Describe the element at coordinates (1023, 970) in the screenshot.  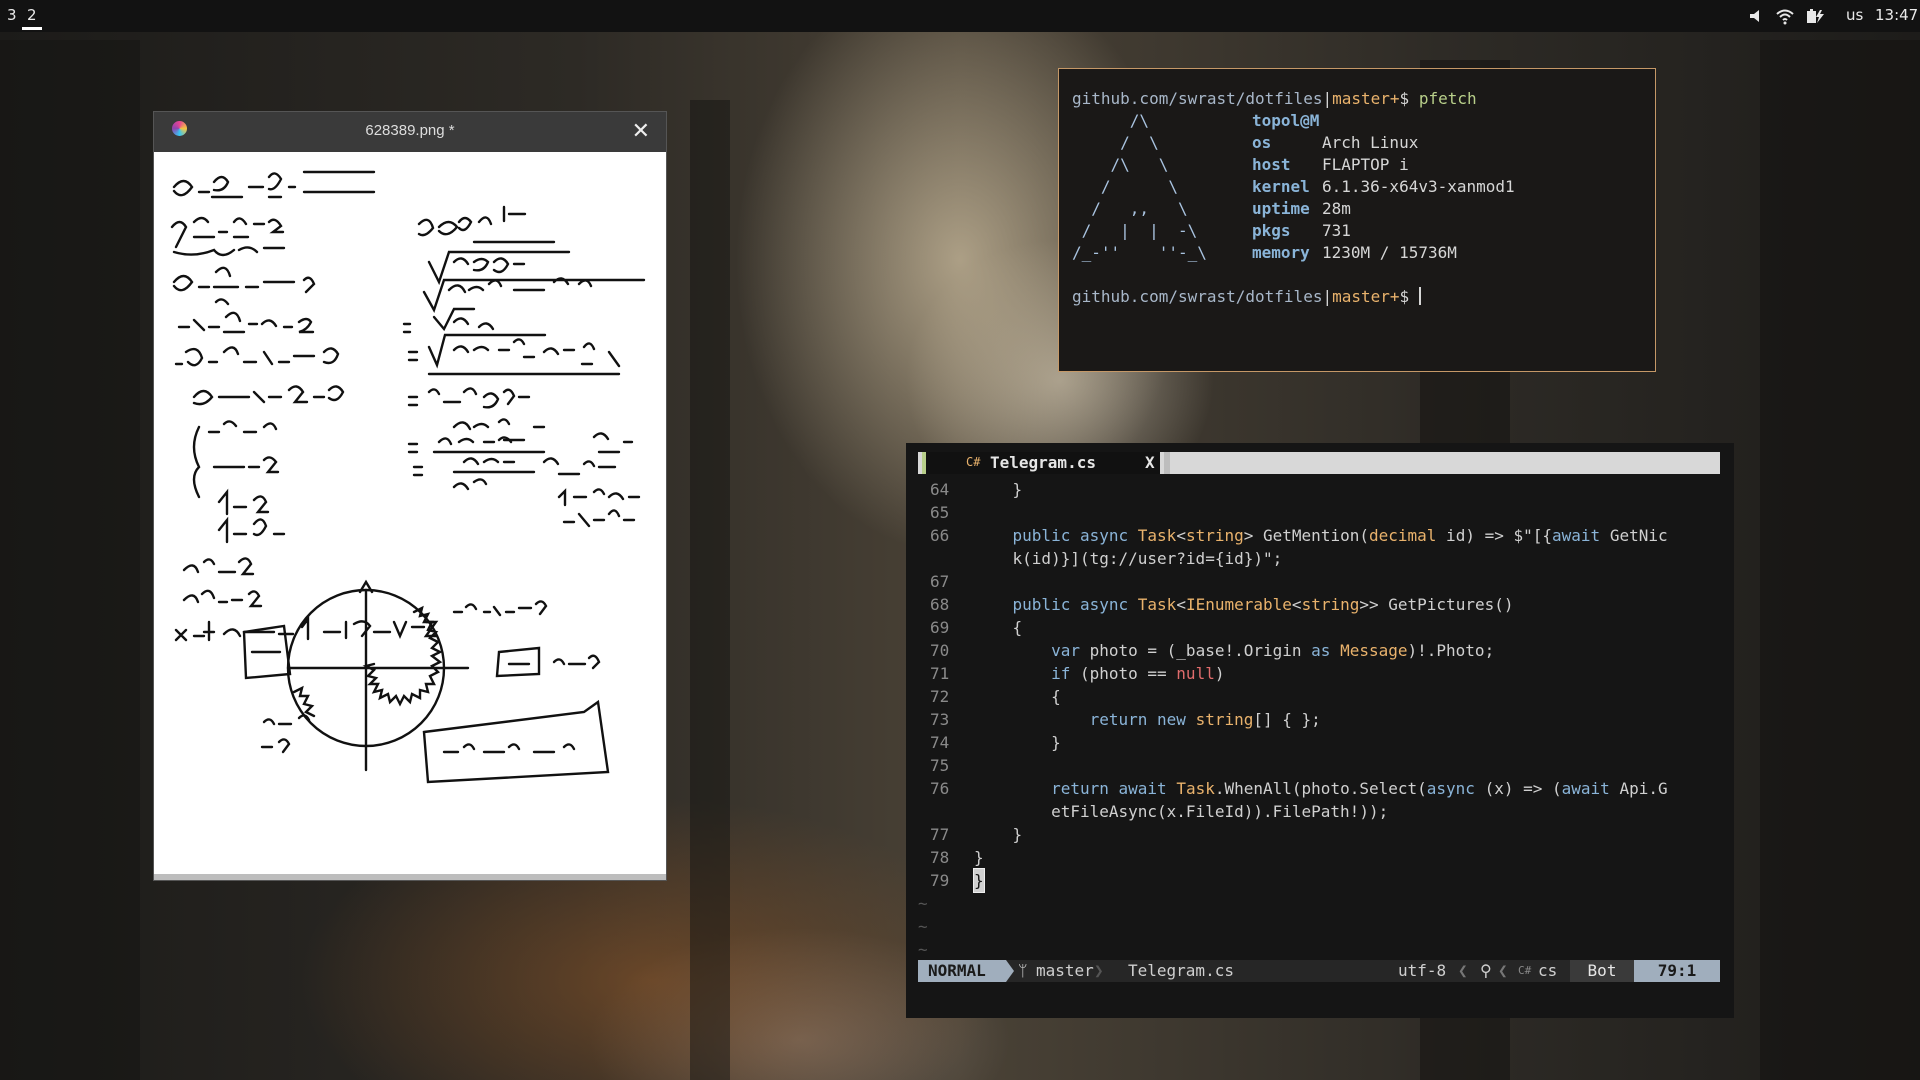
I see `git-branch-icon: ᛘ` at that location.